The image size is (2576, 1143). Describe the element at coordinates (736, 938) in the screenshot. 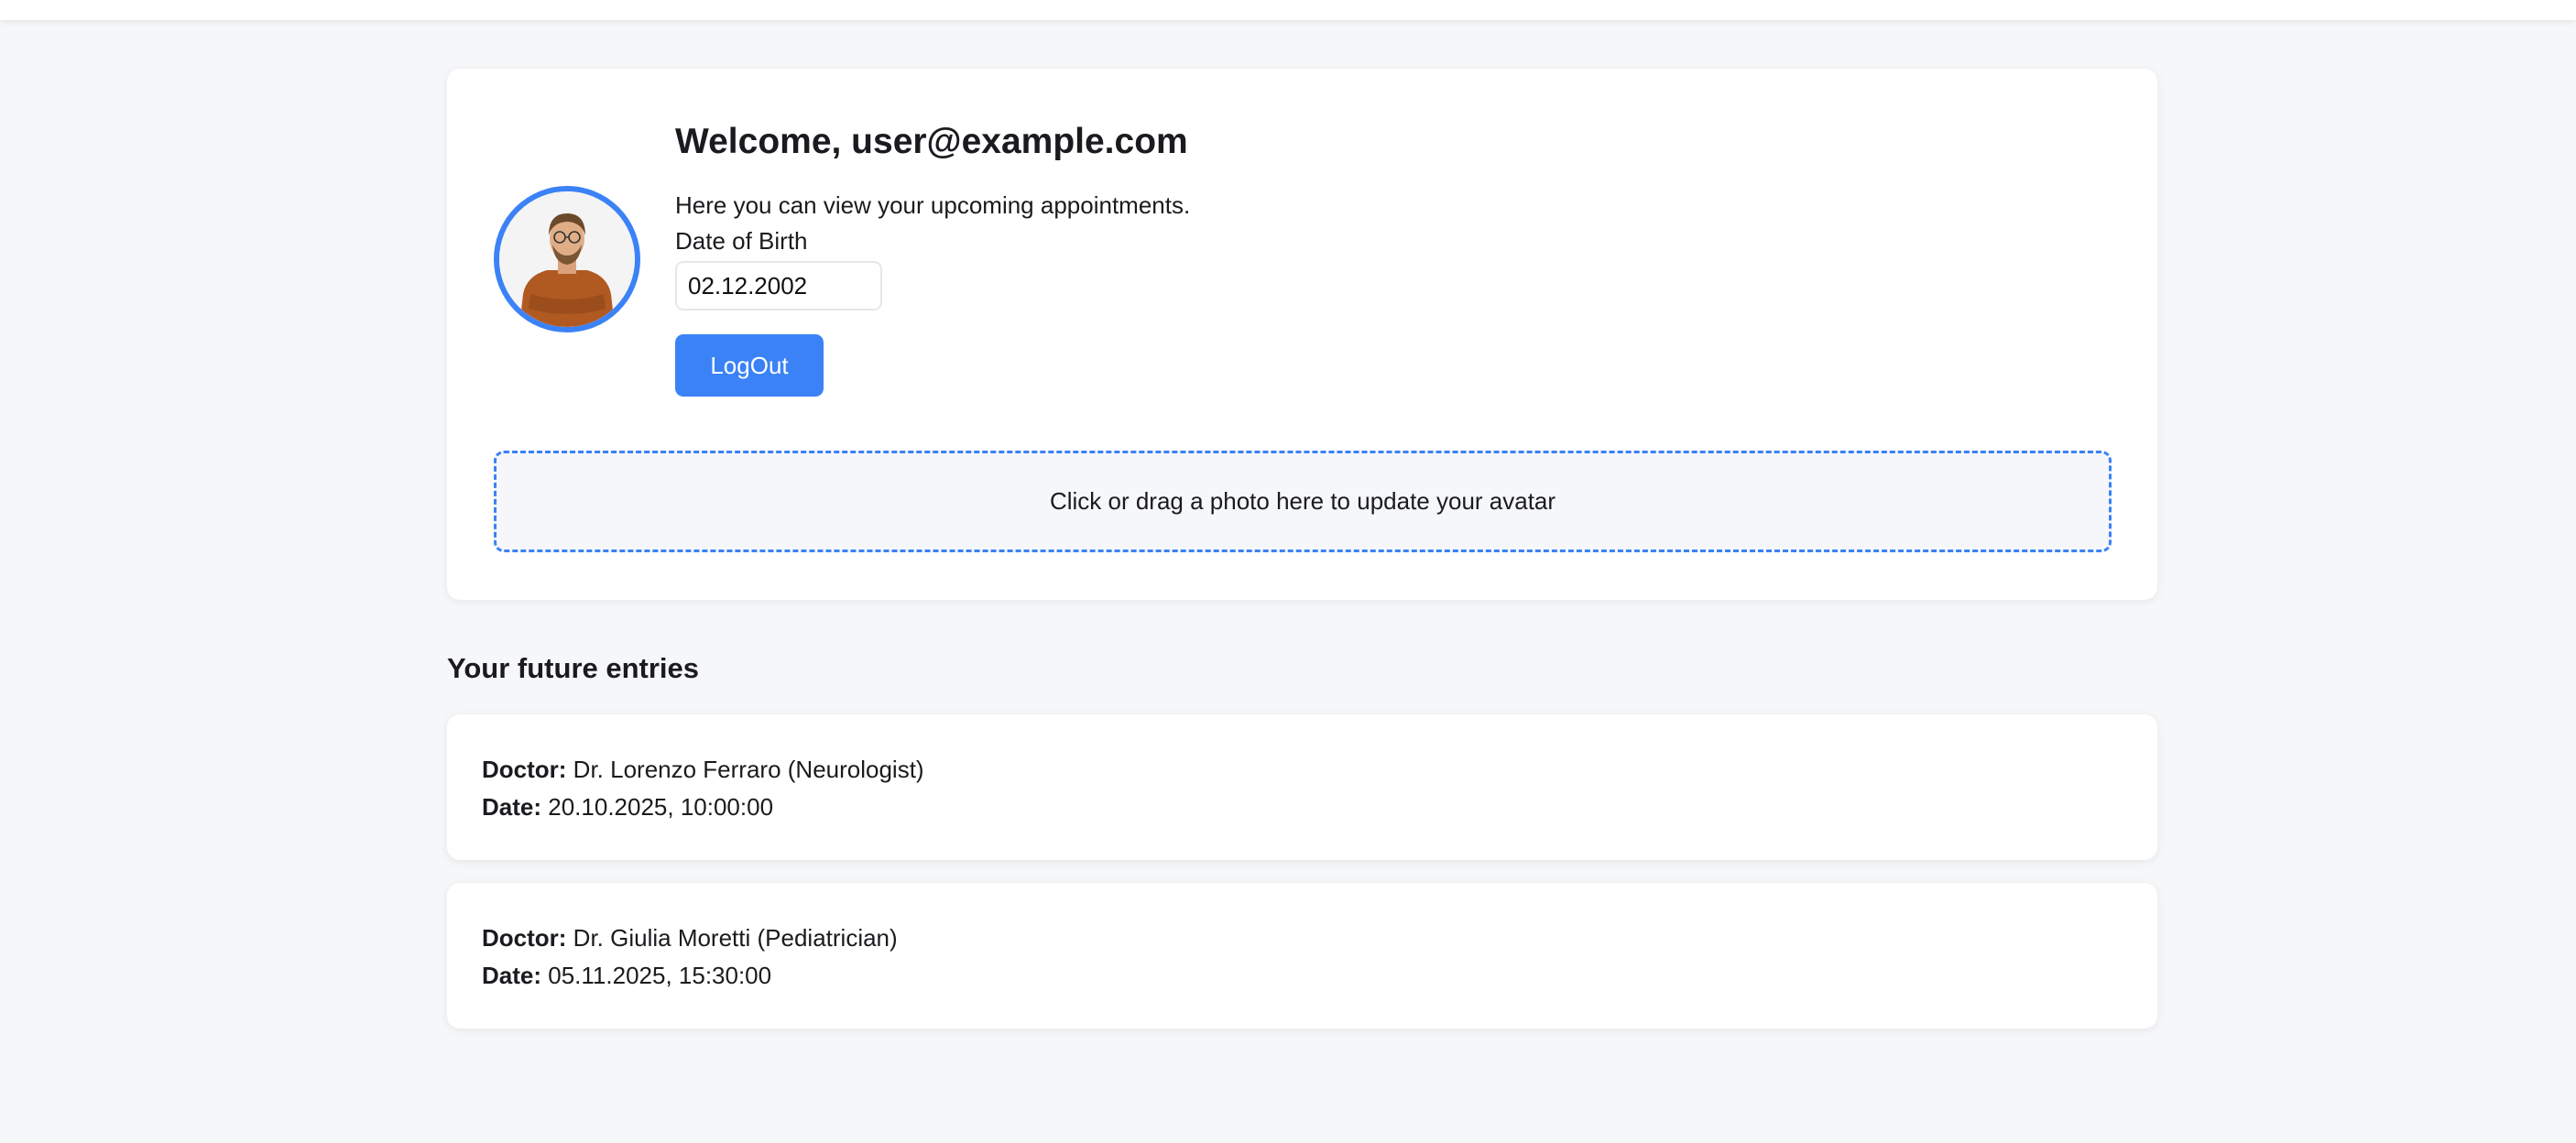

I see `doctor-name: Dr. Giulia Moretti (Pediatrician)` at that location.